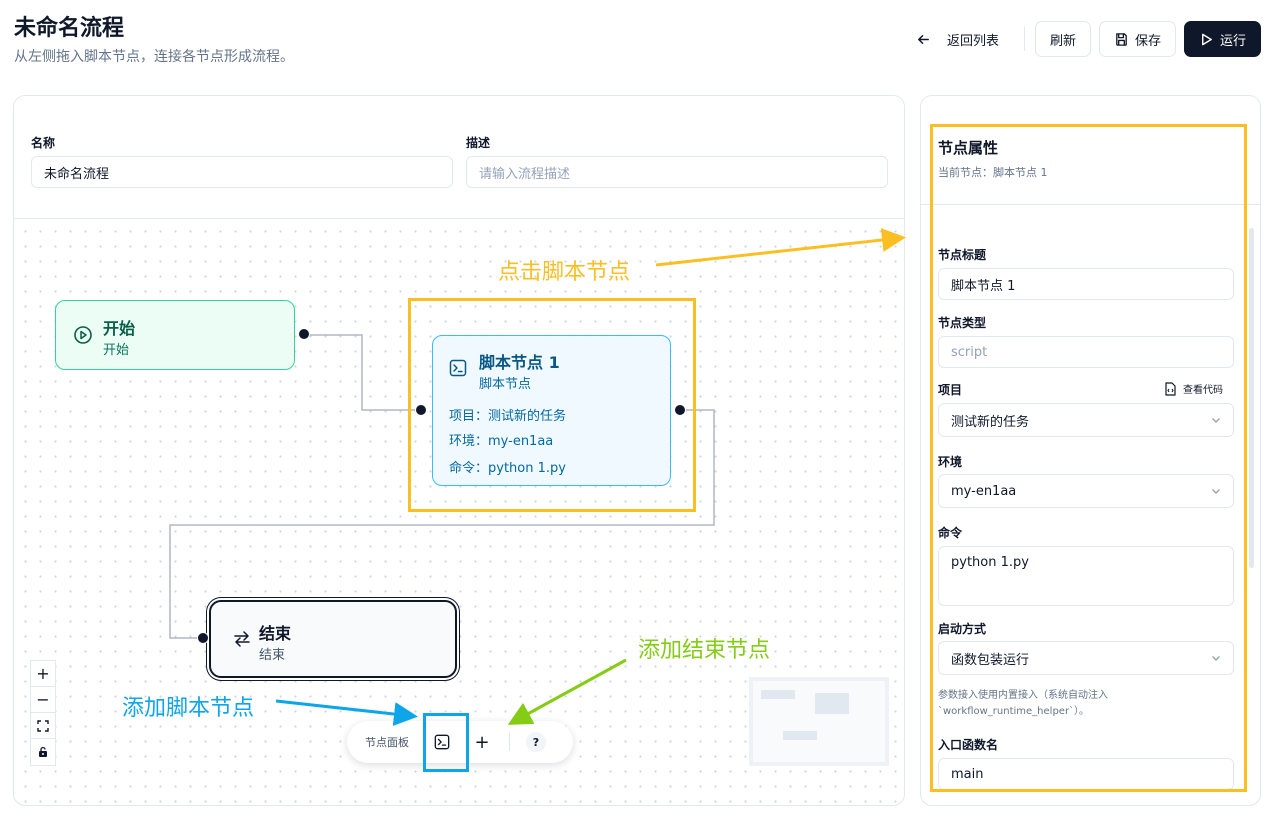  I want to click on arrow-left-icon, so click(923, 39).